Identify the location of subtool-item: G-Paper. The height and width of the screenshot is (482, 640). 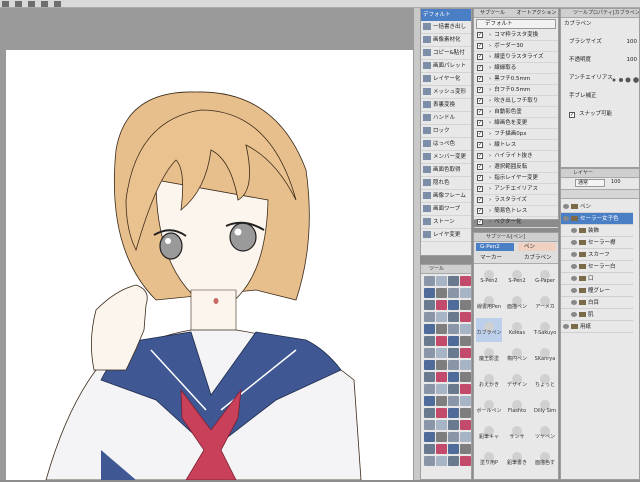
(545, 278).